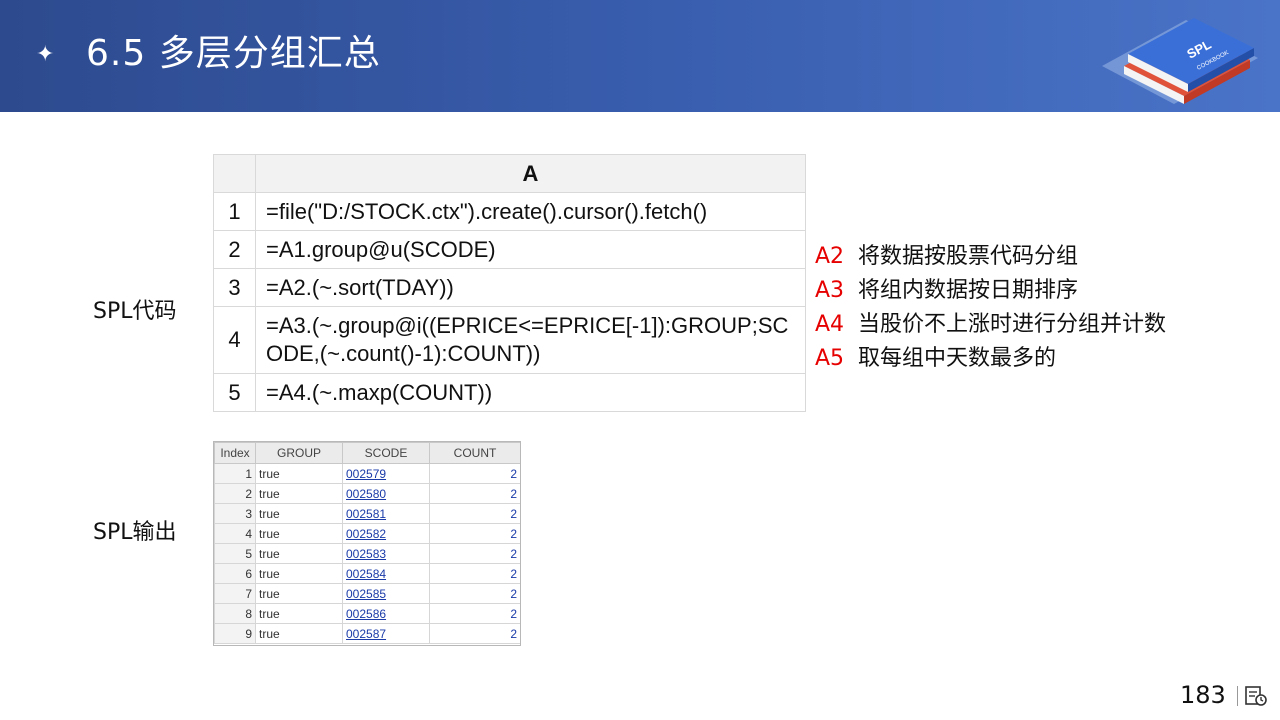  I want to click on note-id: A4, so click(830, 324).